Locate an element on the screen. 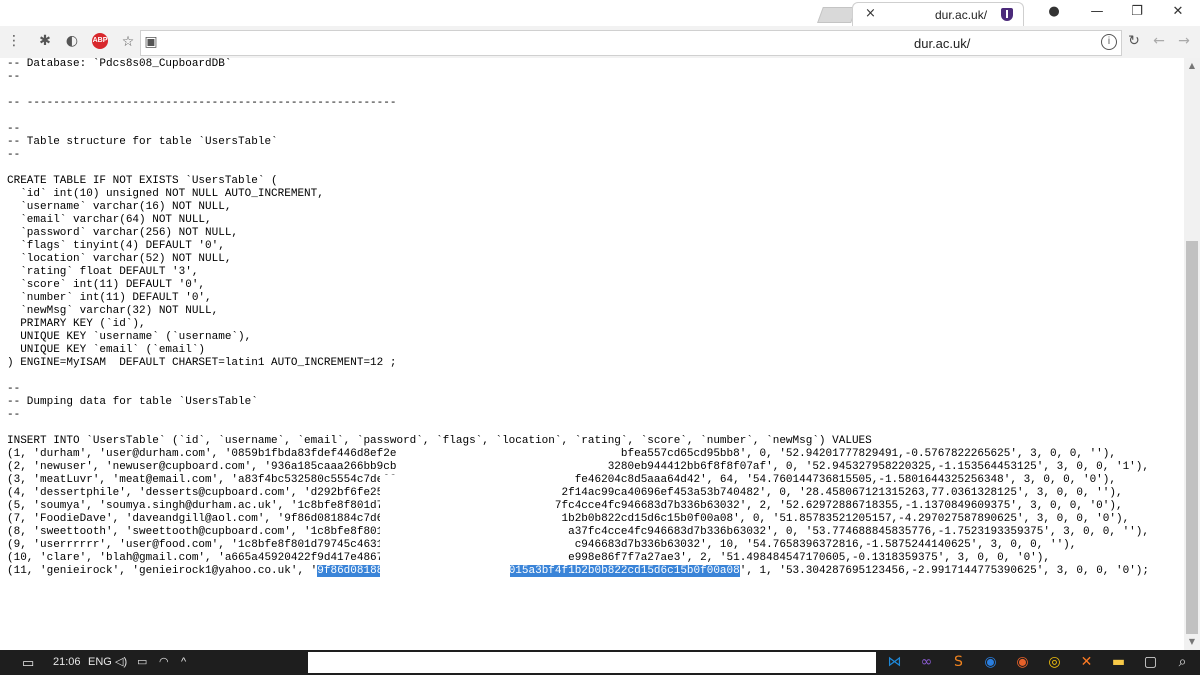 The height and width of the screenshot is (675, 1200). sublime-text-icon: S is located at coordinates (958, 662).